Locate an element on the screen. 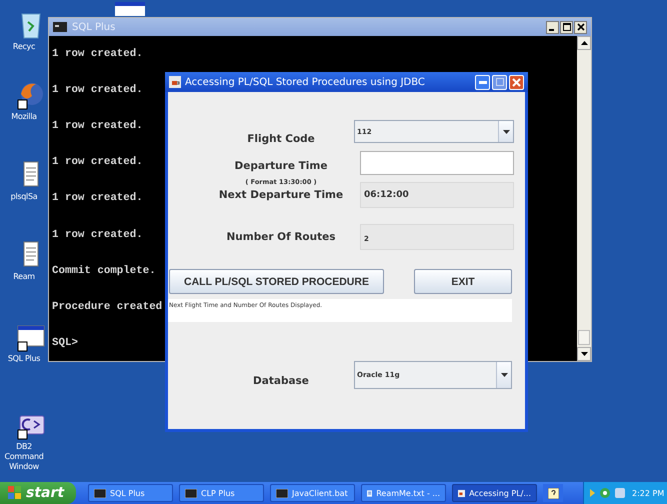 The height and width of the screenshot is (504, 667). desktop-icon-label: DB2 Command Window is located at coordinates (24, 457).